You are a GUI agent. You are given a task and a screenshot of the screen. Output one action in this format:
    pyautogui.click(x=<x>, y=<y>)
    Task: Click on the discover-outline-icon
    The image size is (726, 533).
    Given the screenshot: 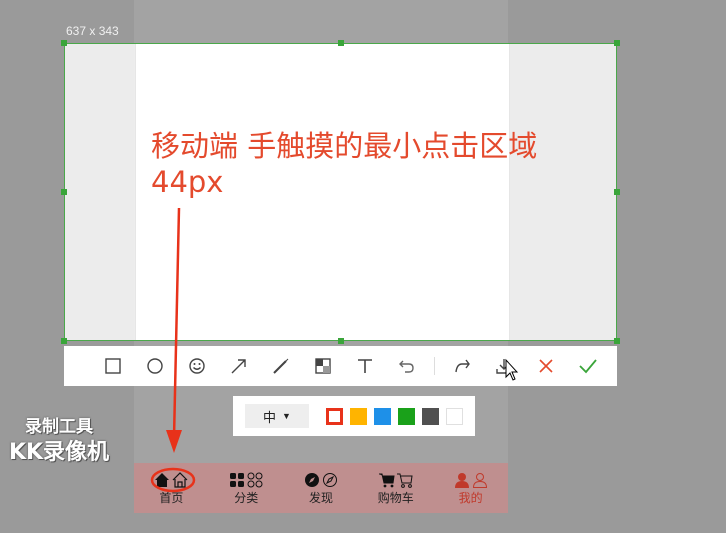 What is the action you would take?
    pyautogui.click(x=329, y=479)
    